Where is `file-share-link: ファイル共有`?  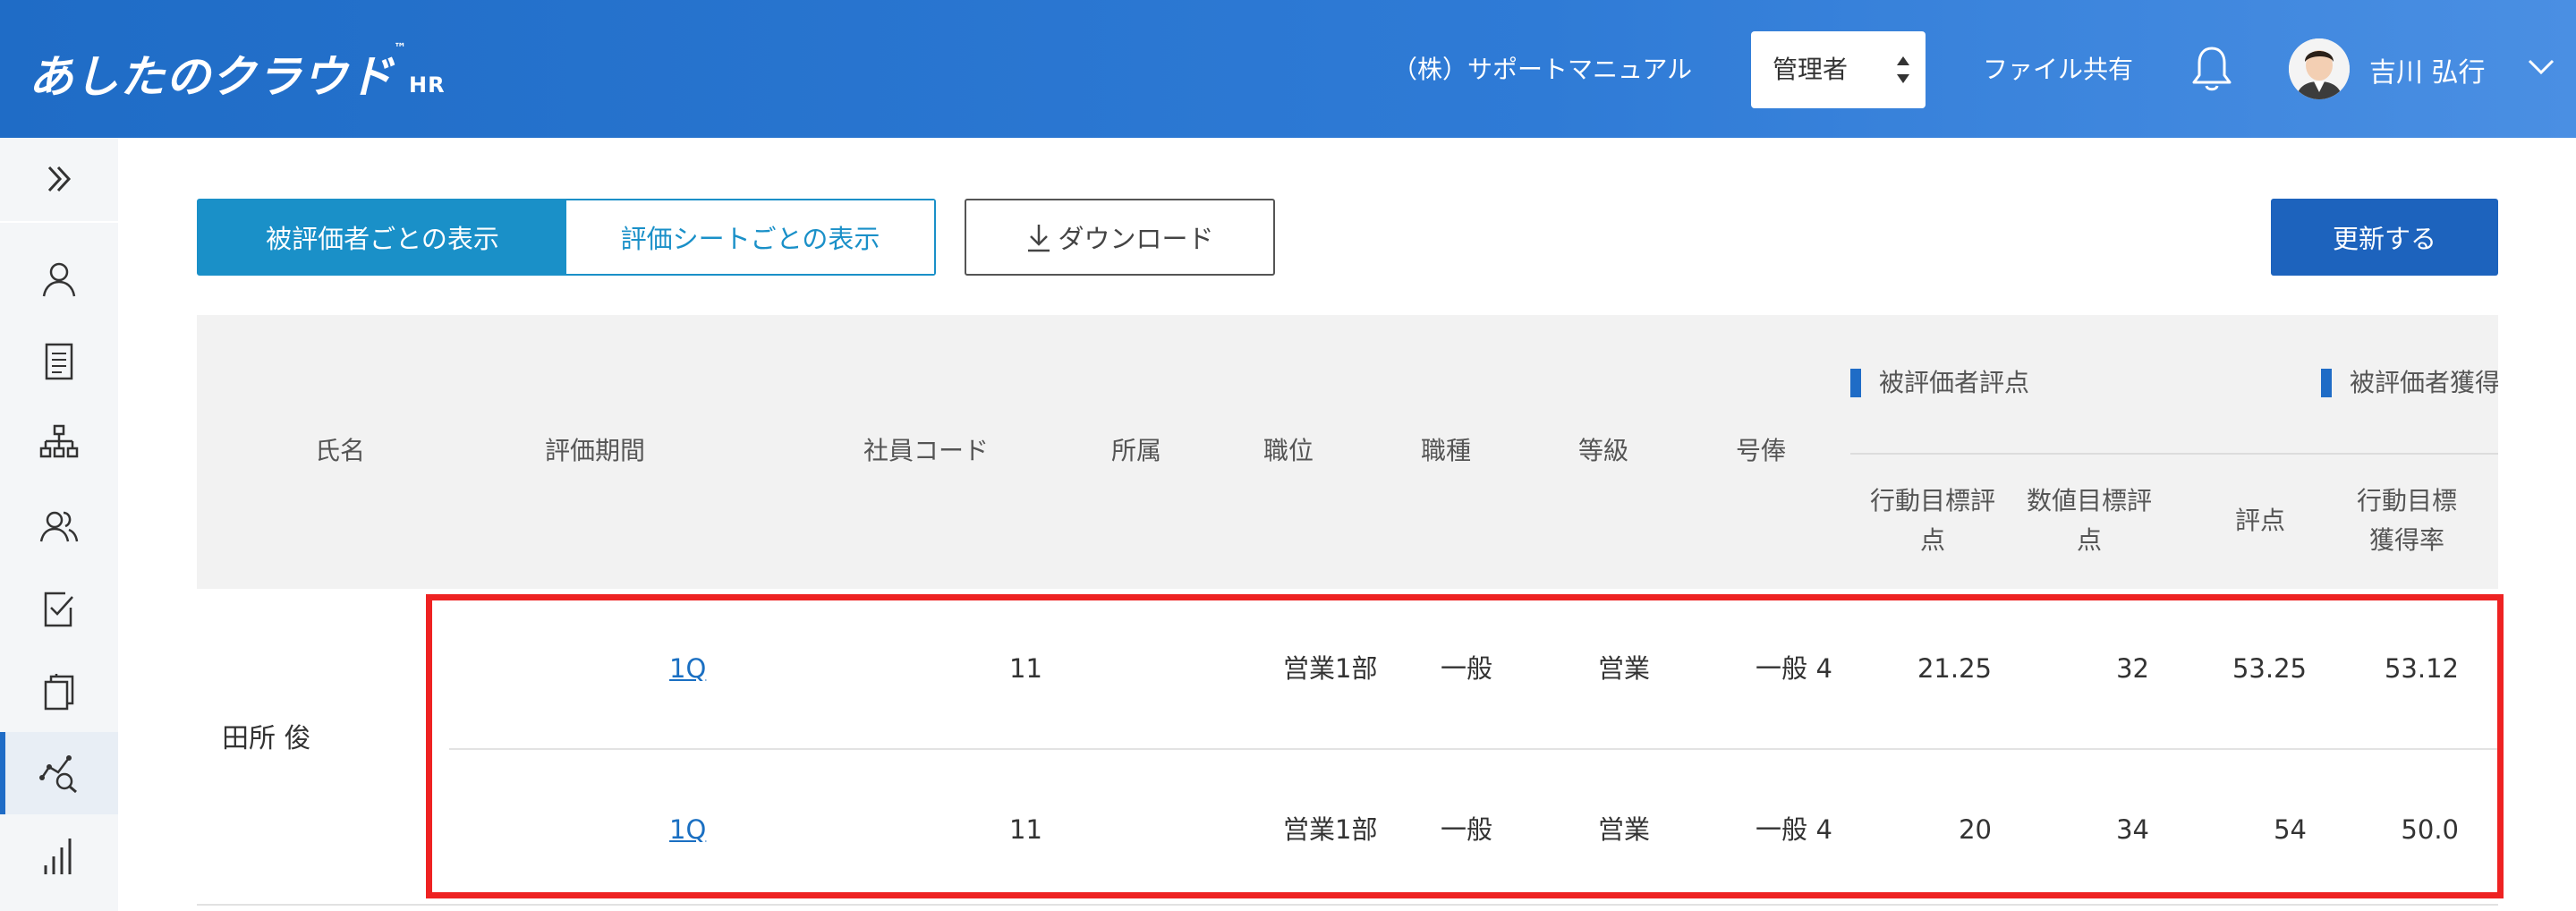
file-share-link: ファイル共有 is located at coordinates (2058, 68).